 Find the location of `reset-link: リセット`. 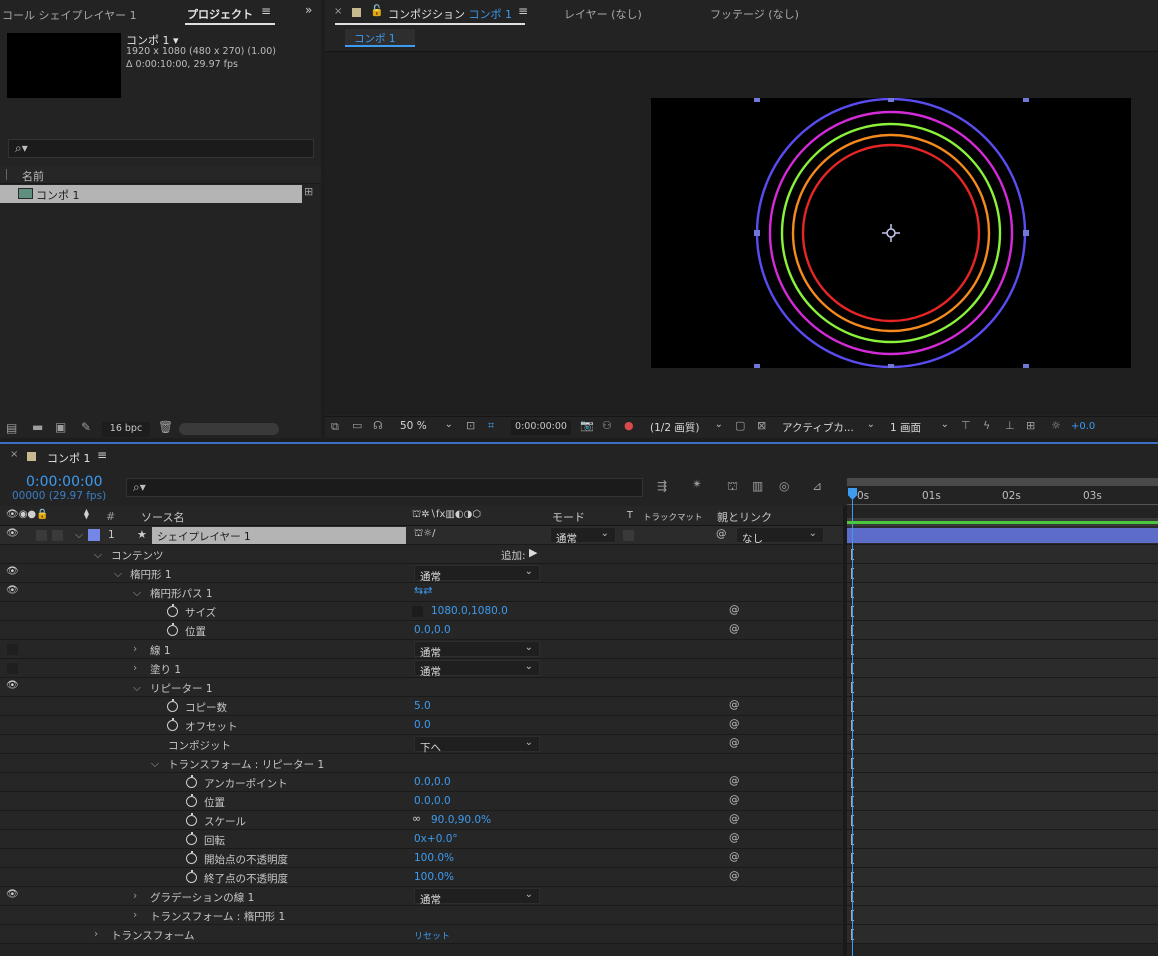

reset-link: リセット is located at coordinates (432, 935).